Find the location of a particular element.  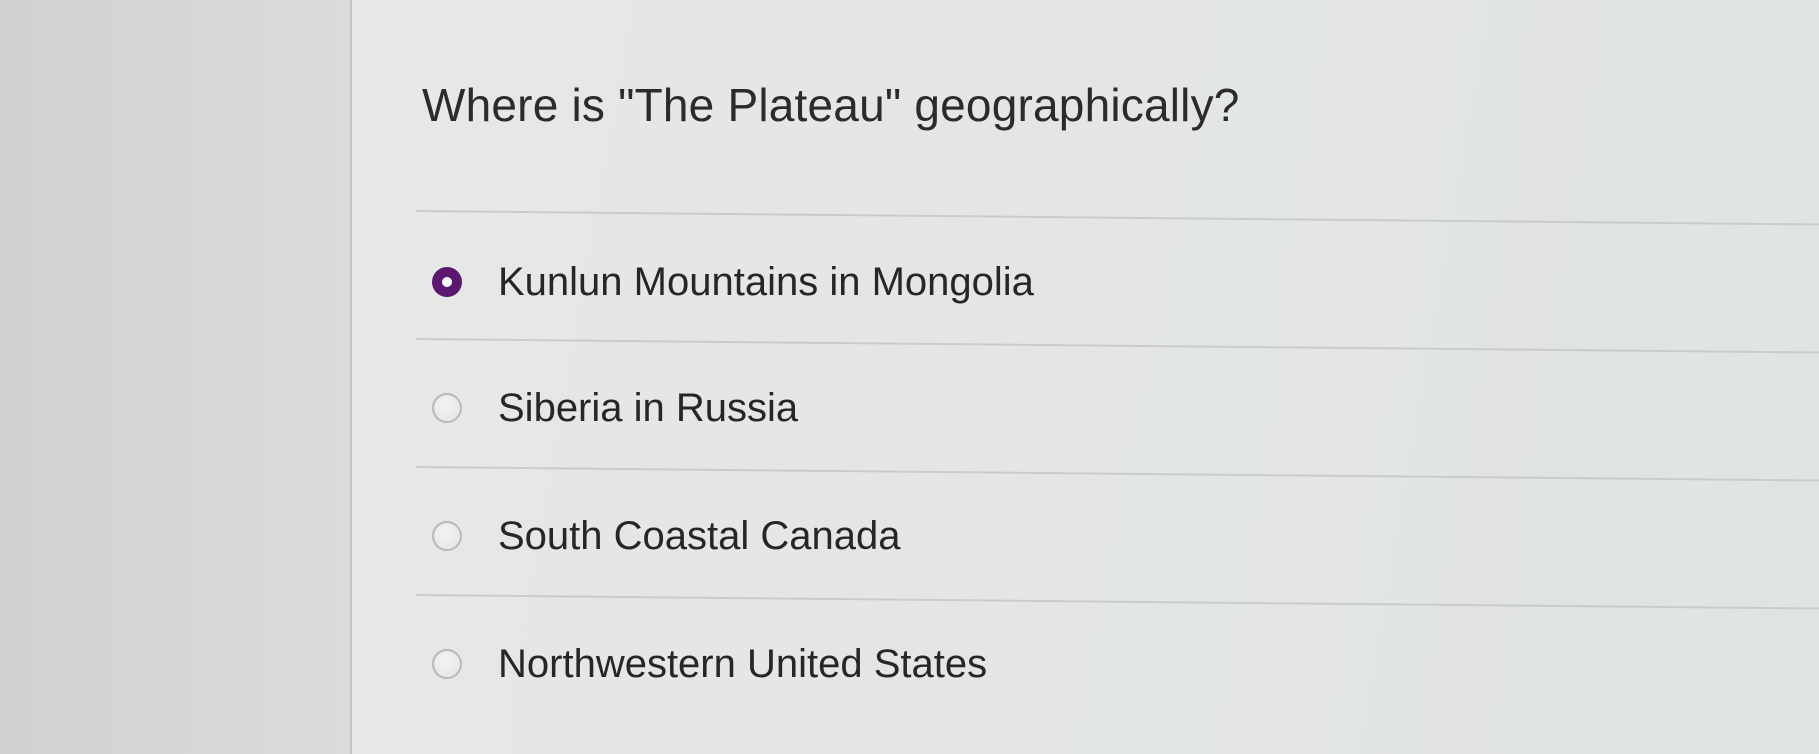

answer-option-label: Siberia in Russia is located at coordinates (648, 407).